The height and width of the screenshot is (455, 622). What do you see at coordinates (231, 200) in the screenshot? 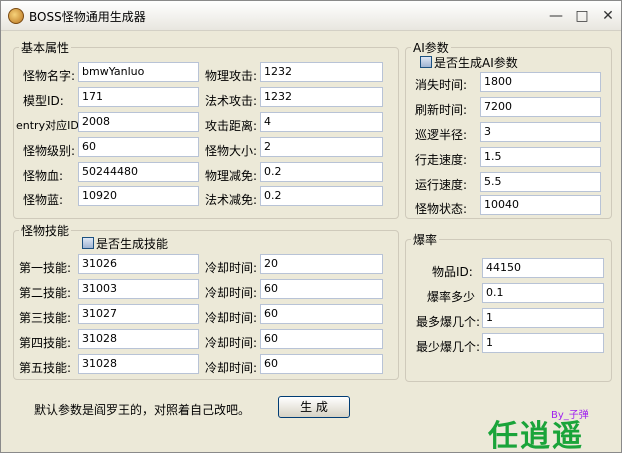
I see `mdef-label: 法术减免:` at bounding box center [231, 200].